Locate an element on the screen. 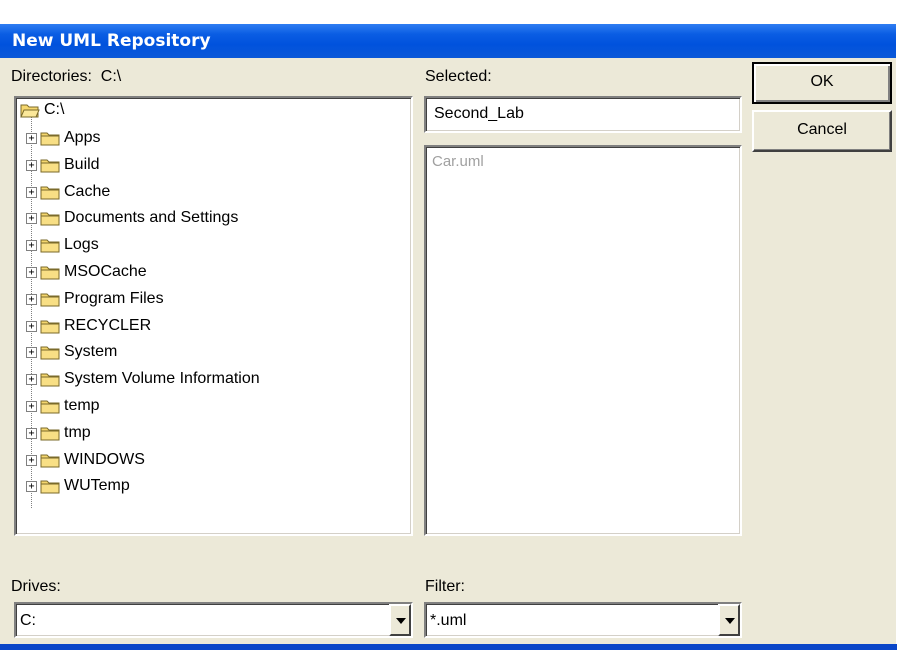 The width and height of the screenshot is (897, 650). tree-item: + Cache is located at coordinates (211, 193).